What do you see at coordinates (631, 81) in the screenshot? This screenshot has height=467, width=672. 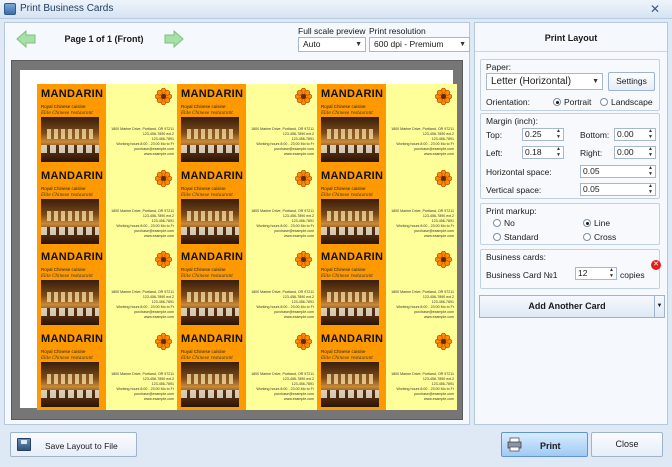 I see `paper-settings-button: Settings` at bounding box center [631, 81].